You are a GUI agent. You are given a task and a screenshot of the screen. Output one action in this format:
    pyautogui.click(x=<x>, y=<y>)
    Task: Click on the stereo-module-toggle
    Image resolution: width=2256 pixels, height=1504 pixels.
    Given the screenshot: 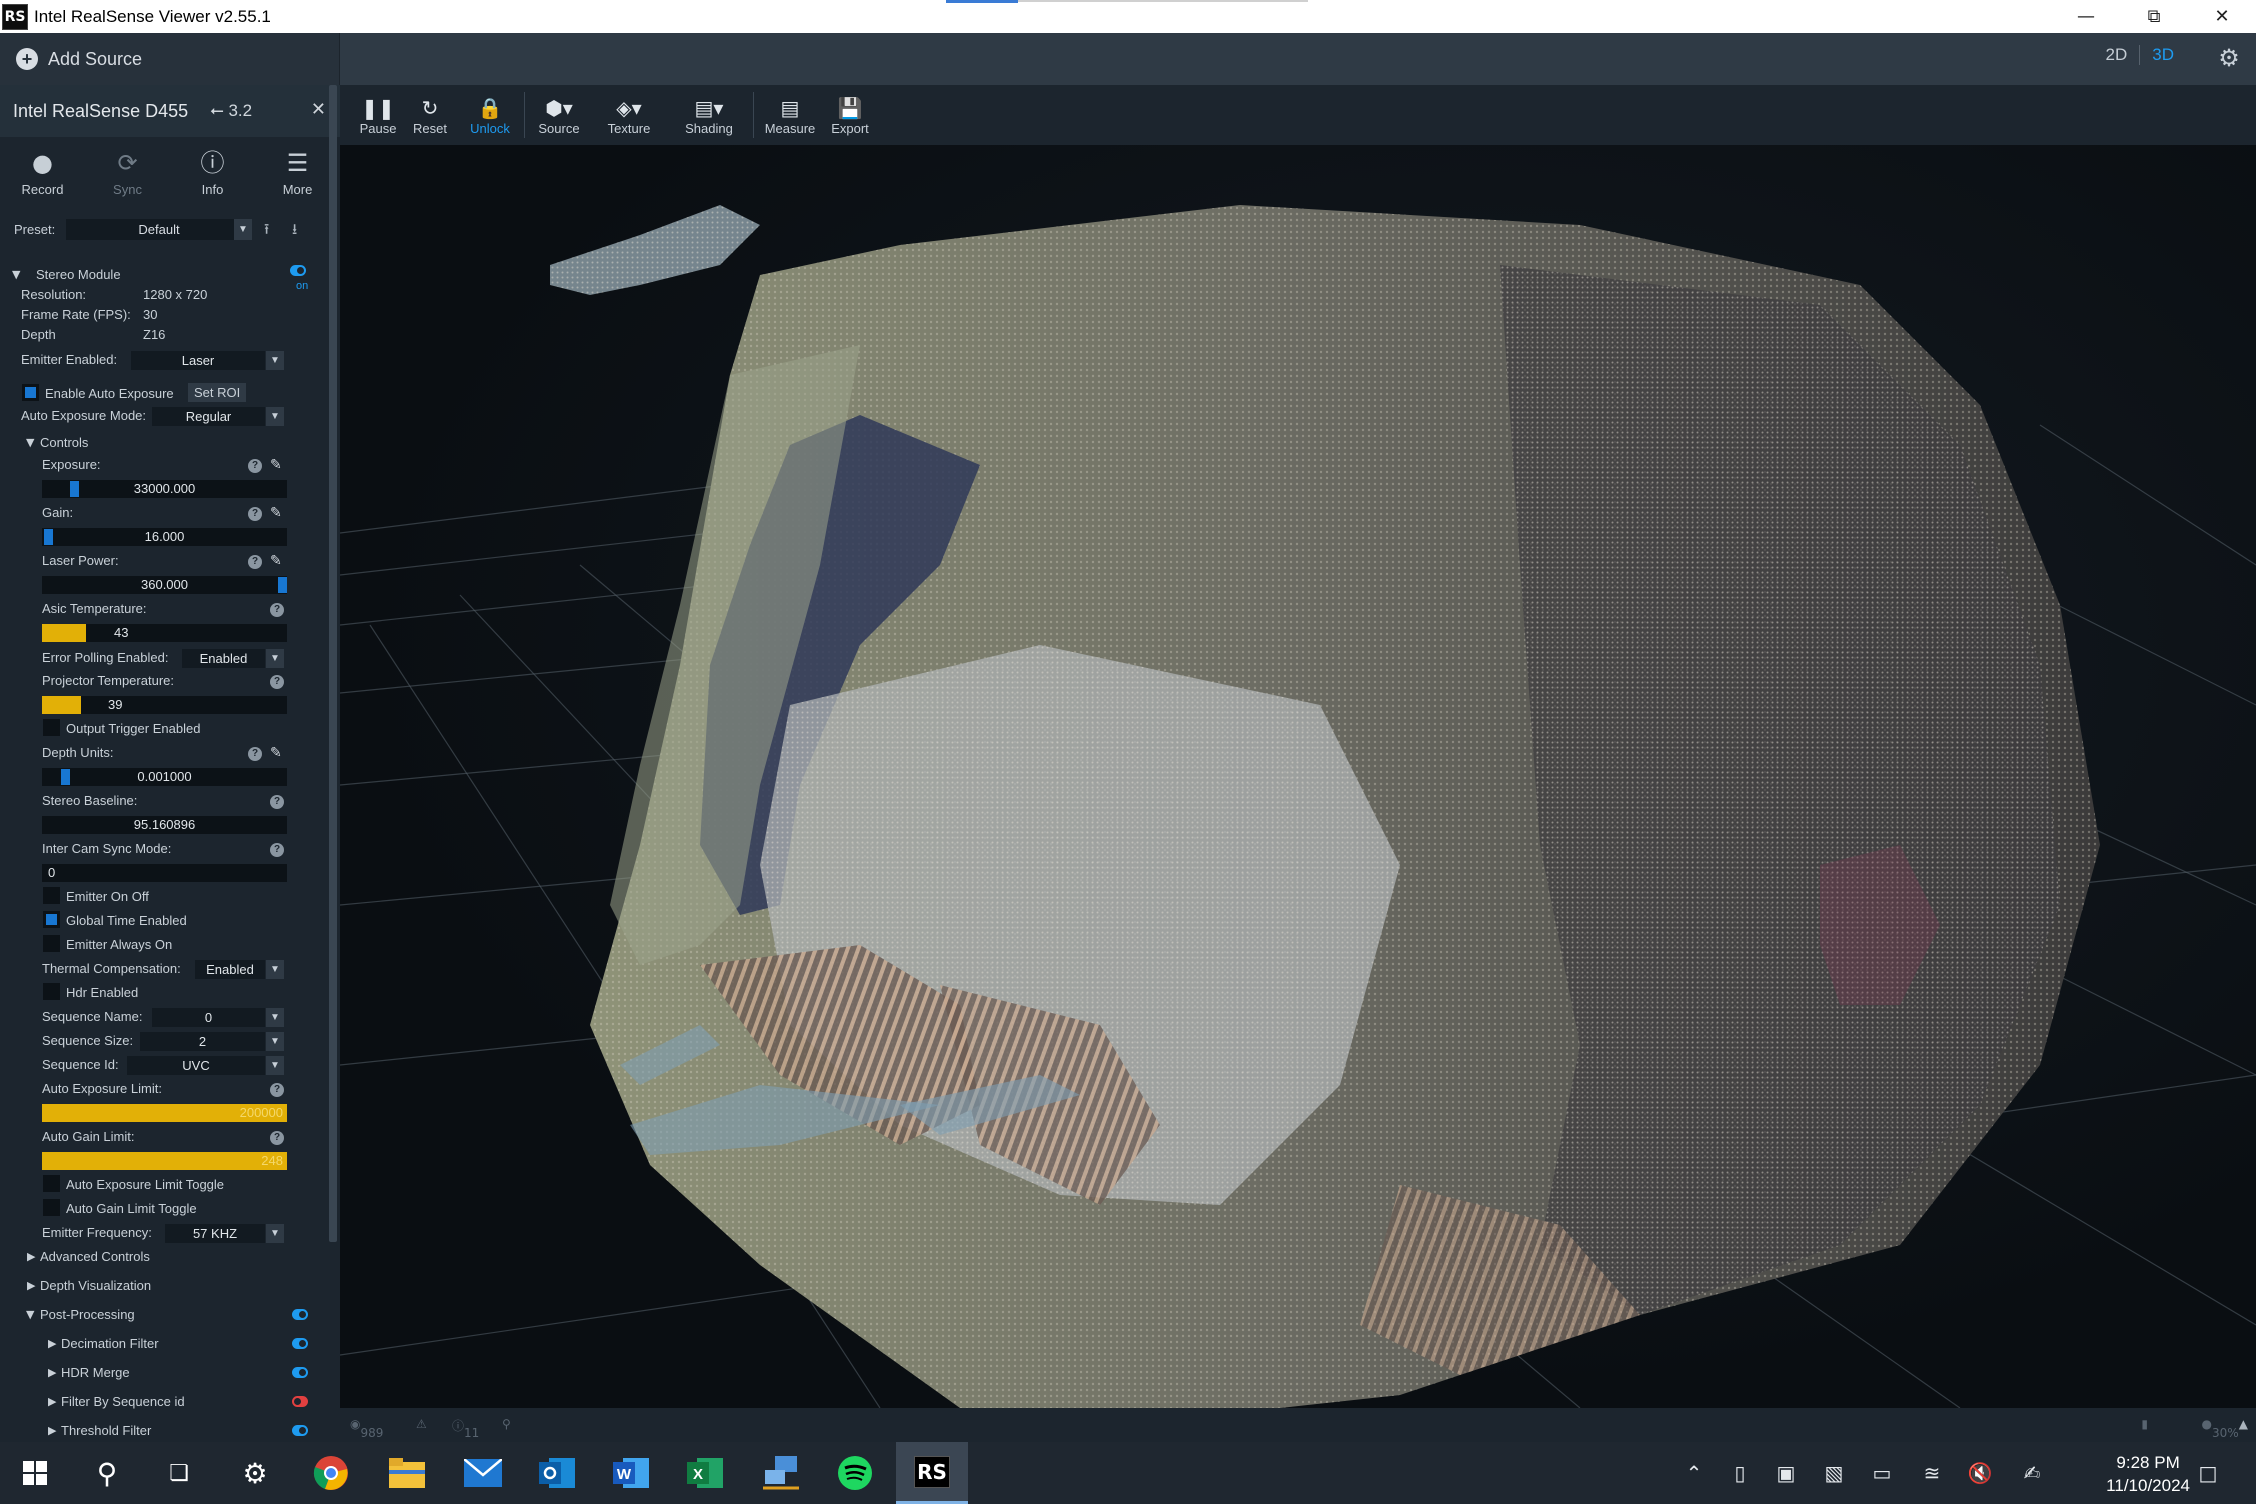 What is the action you would take?
    pyautogui.click(x=298, y=270)
    